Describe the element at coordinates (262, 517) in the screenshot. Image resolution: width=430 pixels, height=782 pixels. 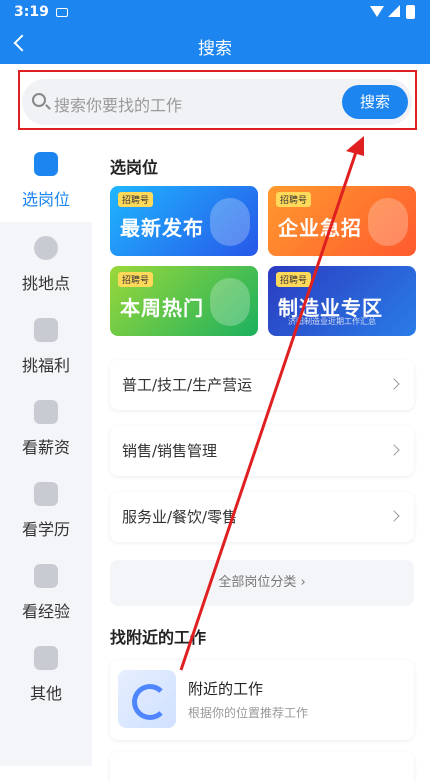
I see `category-row: 服务业/餐饮/零售` at that location.